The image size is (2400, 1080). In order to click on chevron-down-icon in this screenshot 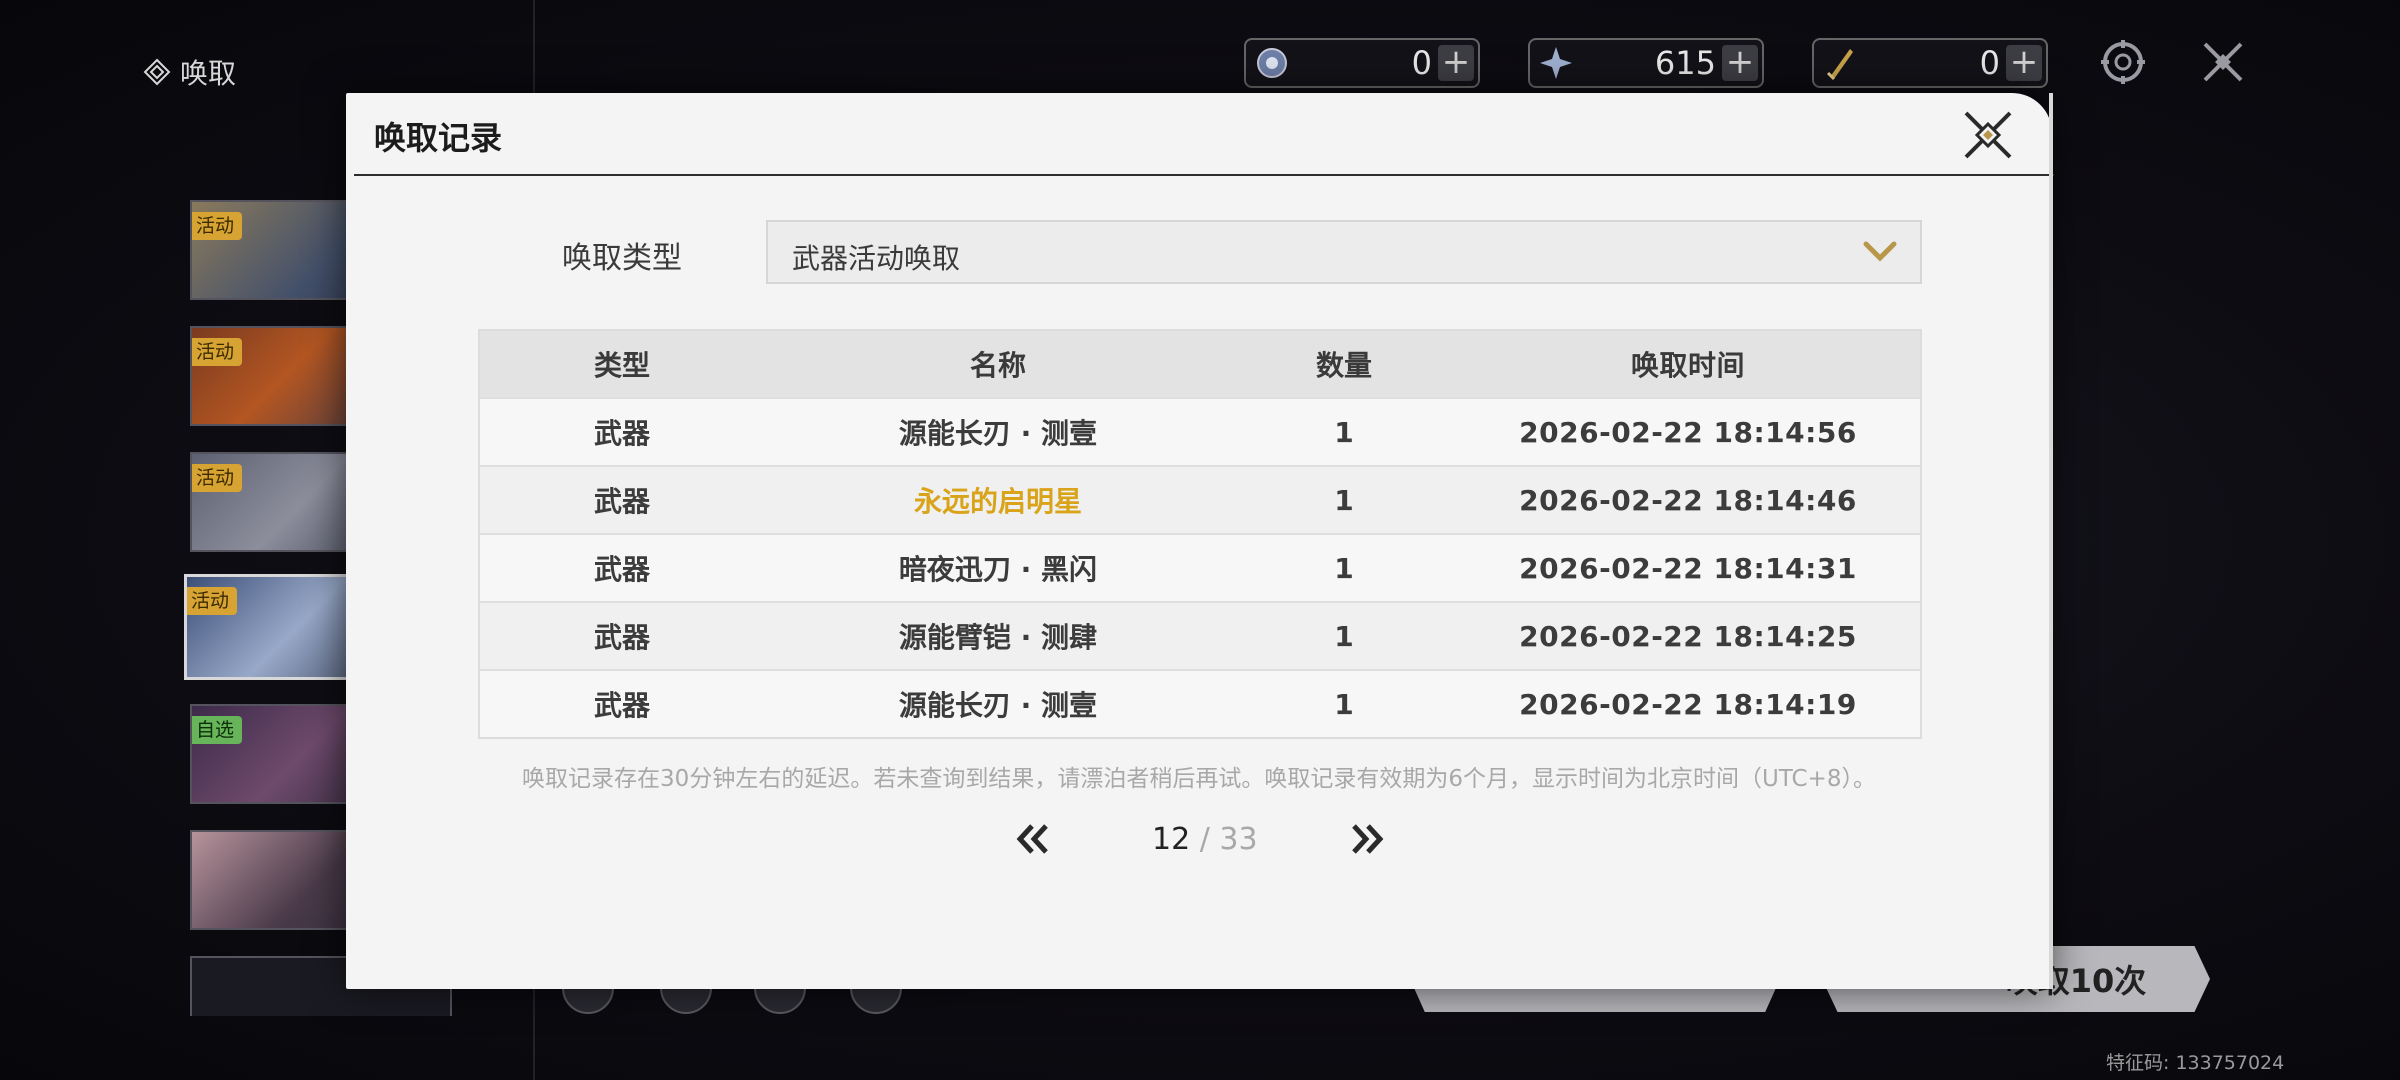, I will do `click(1880, 251)`.